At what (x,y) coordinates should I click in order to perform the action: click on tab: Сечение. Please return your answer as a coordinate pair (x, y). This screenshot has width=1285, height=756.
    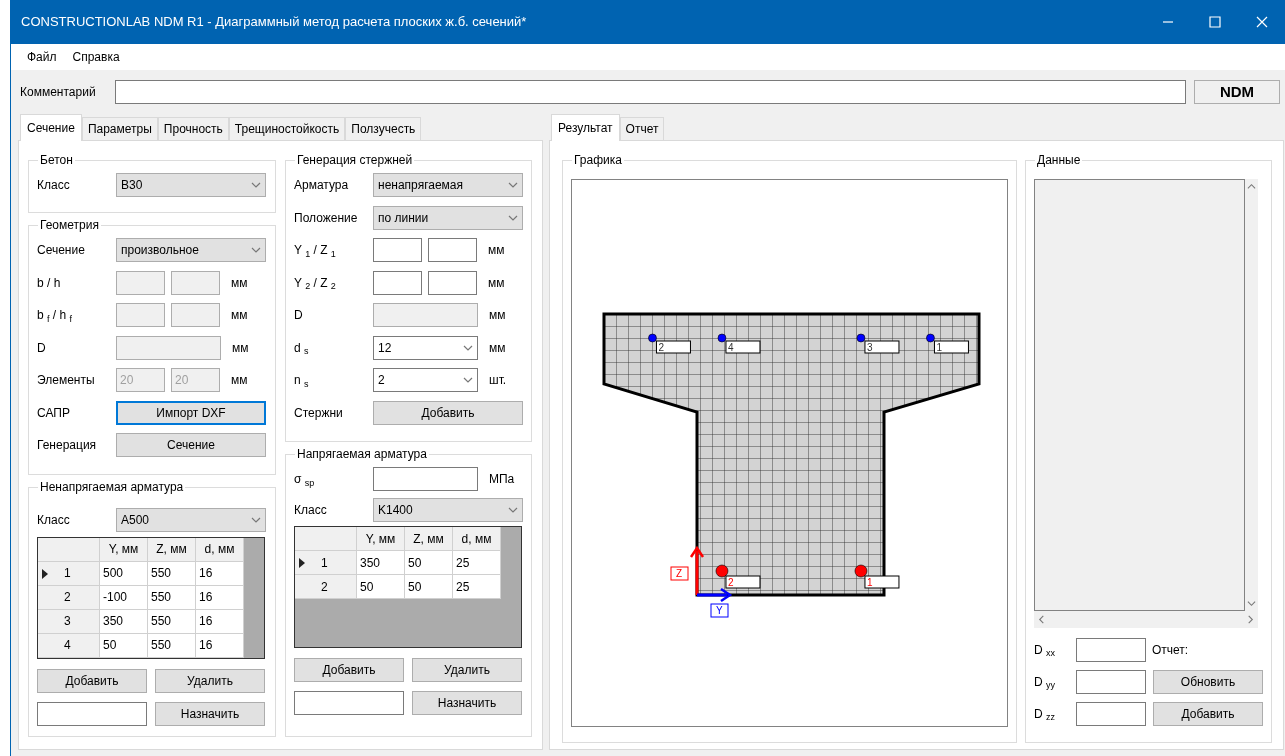
    Looking at the image, I should click on (51, 127).